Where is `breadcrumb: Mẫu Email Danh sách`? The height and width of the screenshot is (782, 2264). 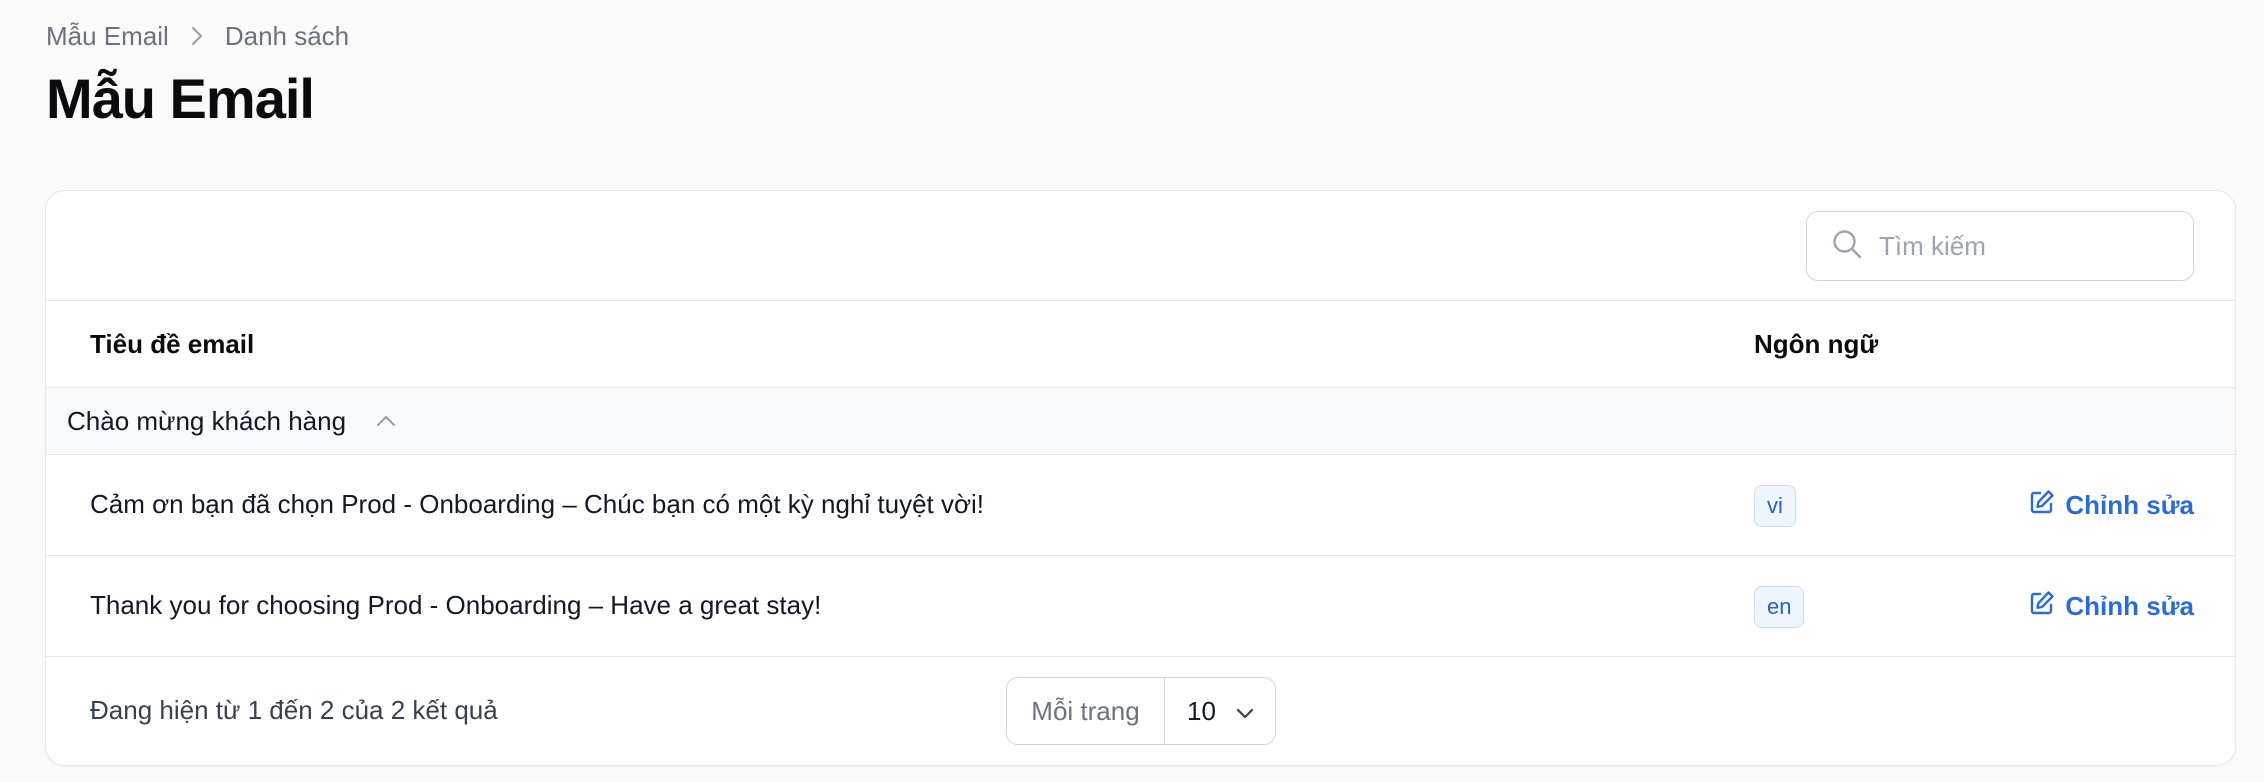 breadcrumb: Mẫu Email Danh sách is located at coordinates (197, 36).